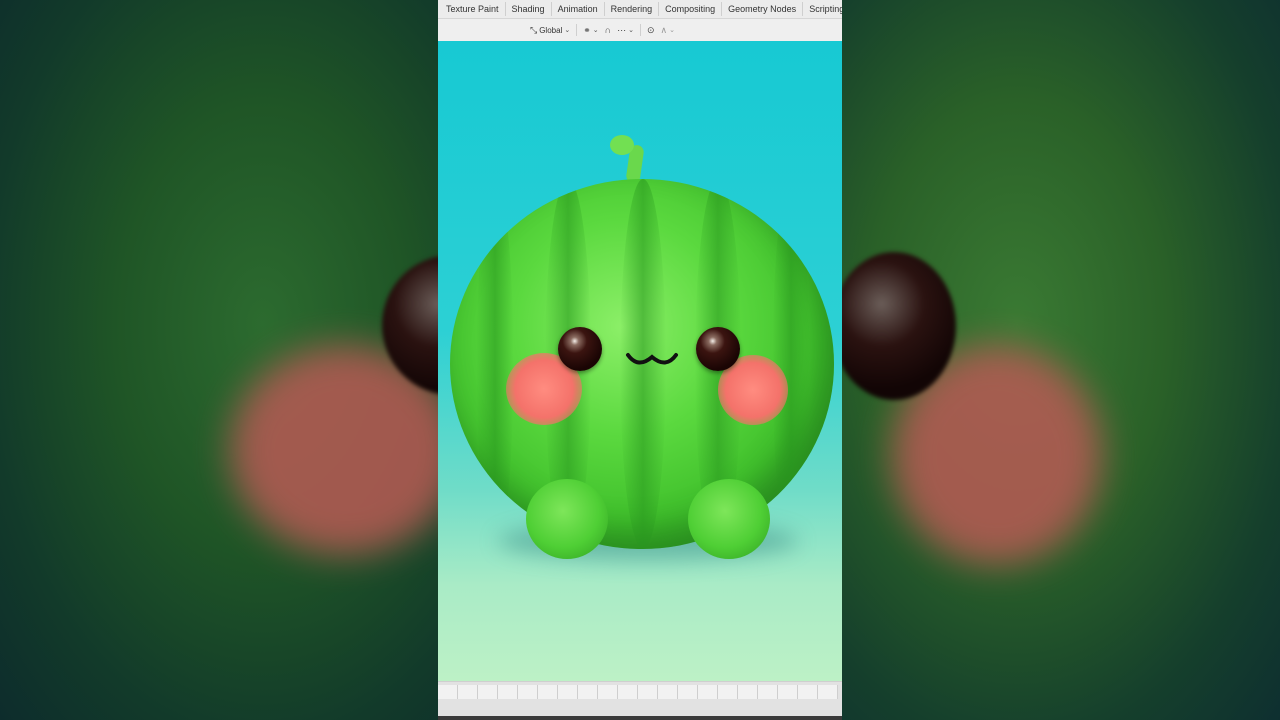 The width and height of the screenshot is (1280, 720). I want to click on timeline, so click(640, 700).